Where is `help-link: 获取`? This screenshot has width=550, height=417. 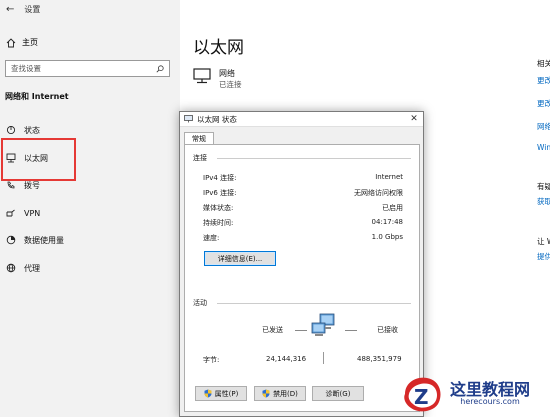
help-link: 获取 is located at coordinates (543, 201).